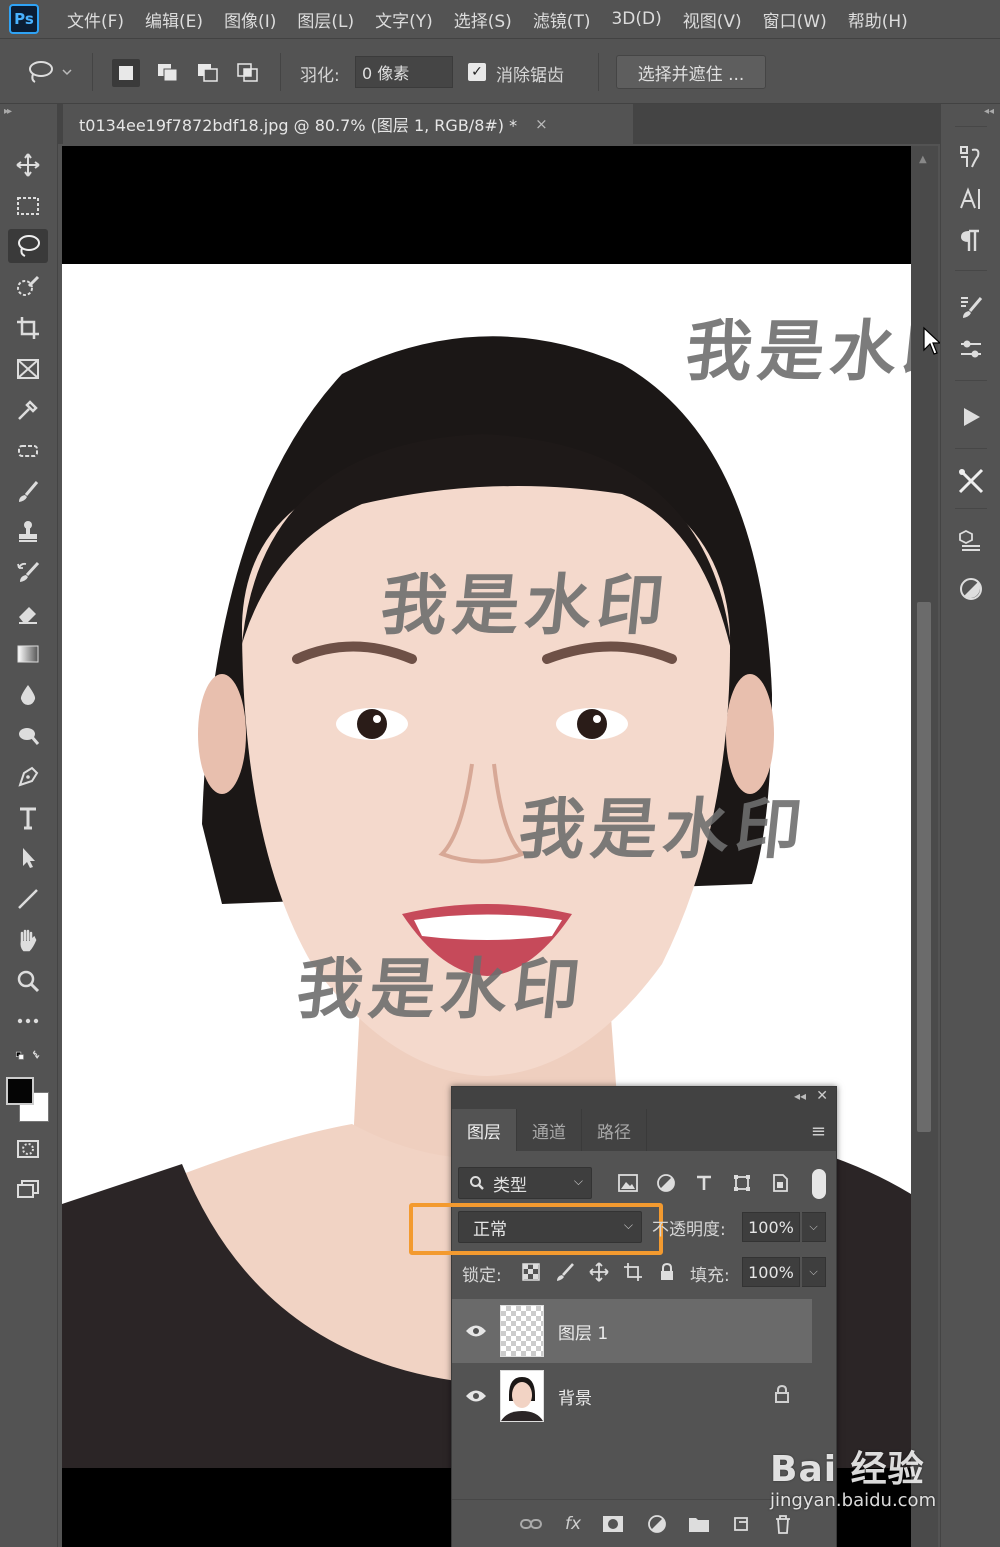 This screenshot has width=1000, height=1547. I want to click on scrollbar-thumb, so click(924, 867).